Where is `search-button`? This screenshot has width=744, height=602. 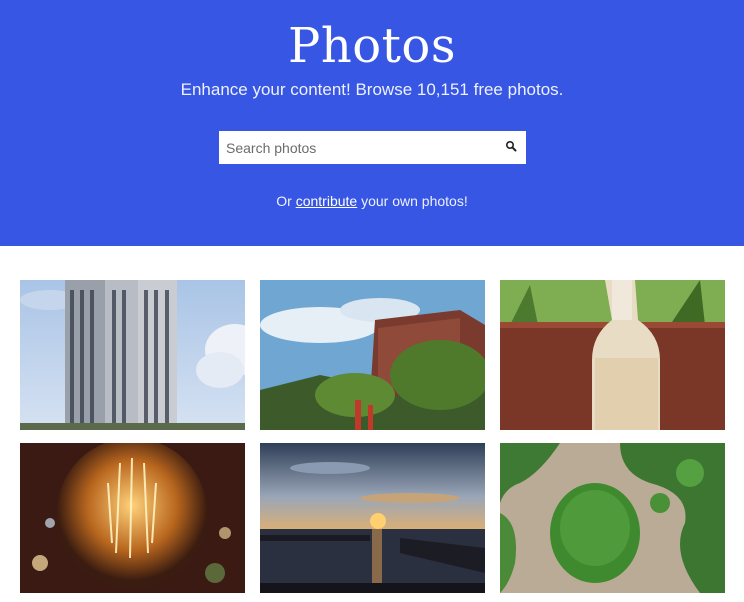
search-button is located at coordinates (512, 147).